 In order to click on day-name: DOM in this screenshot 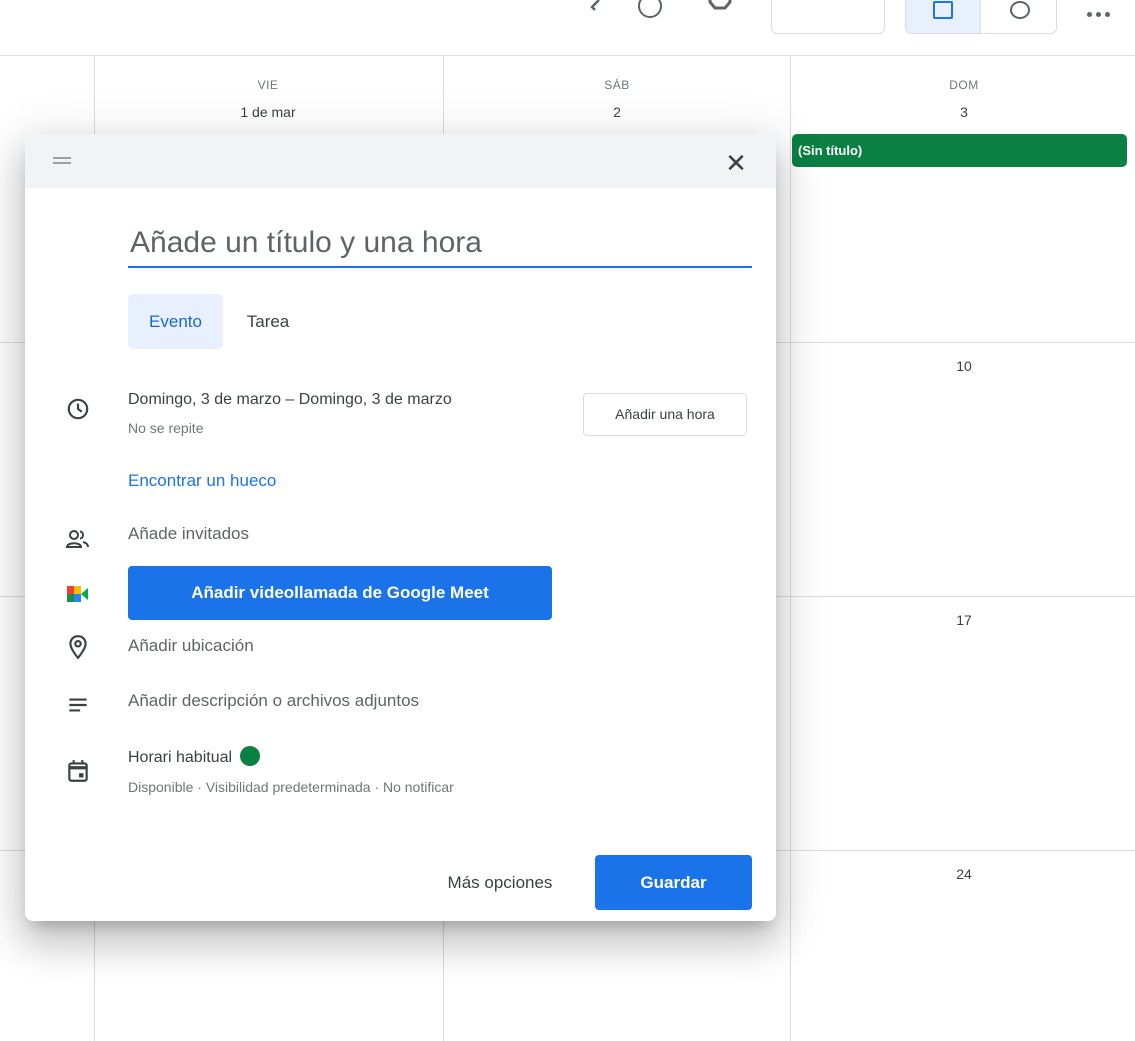, I will do `click(964, 85)`.